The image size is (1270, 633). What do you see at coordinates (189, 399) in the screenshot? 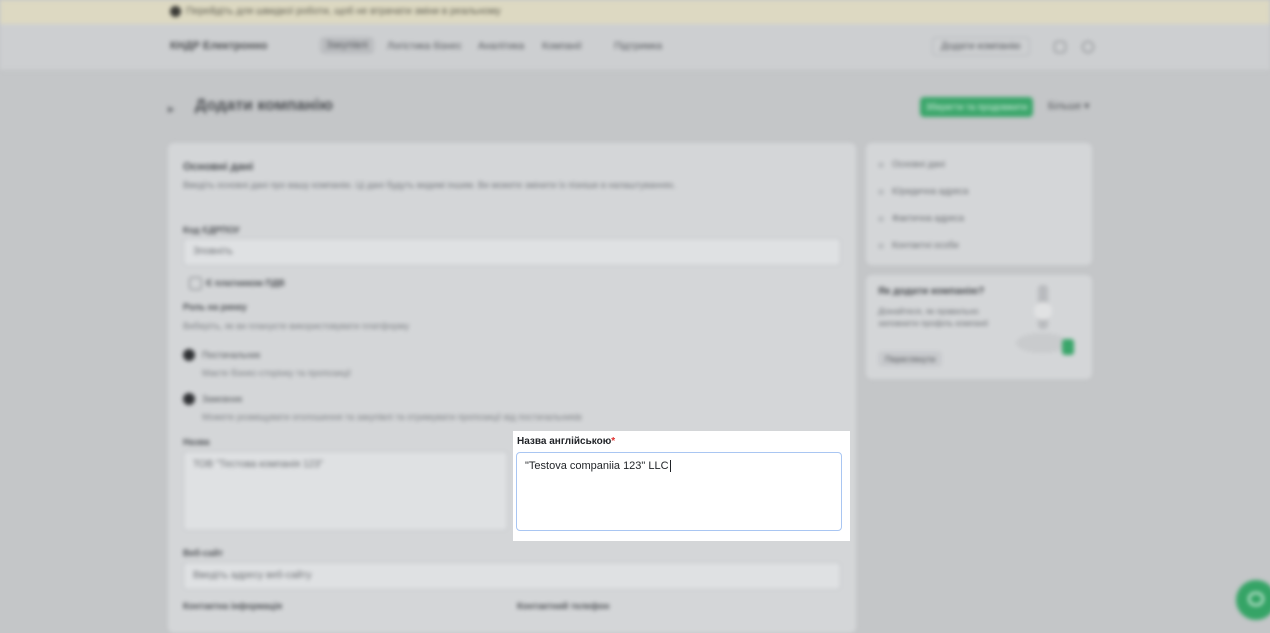
I see `role-radio-customer` at bounding box center [189, 399].